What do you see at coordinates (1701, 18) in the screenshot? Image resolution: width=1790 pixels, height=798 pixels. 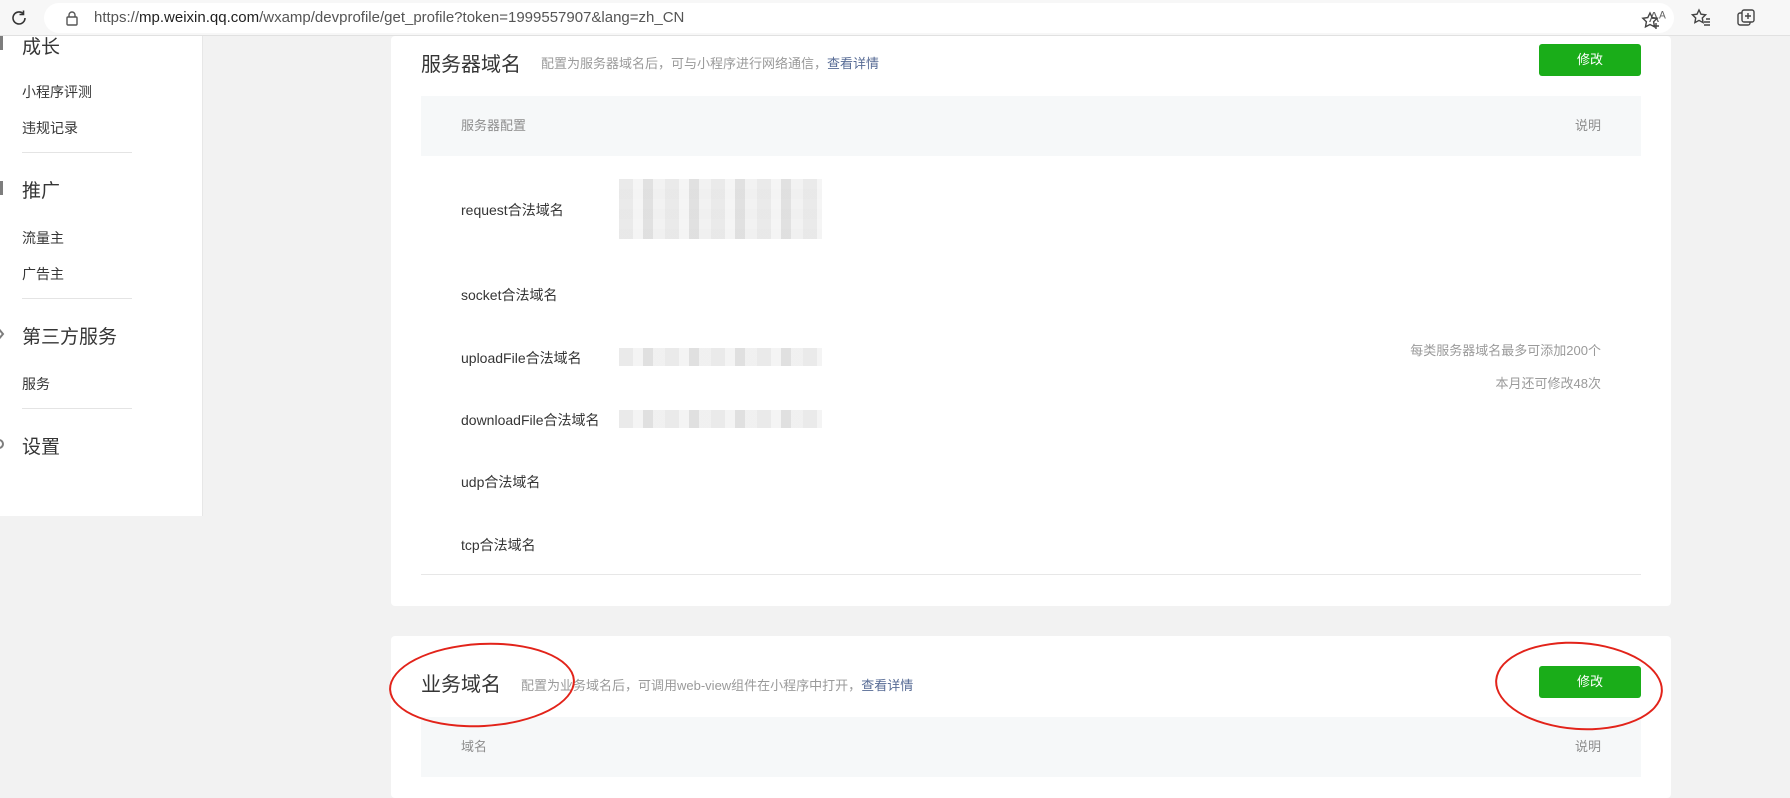 I see `favorites-icon` at bounding box center [1701, 18].